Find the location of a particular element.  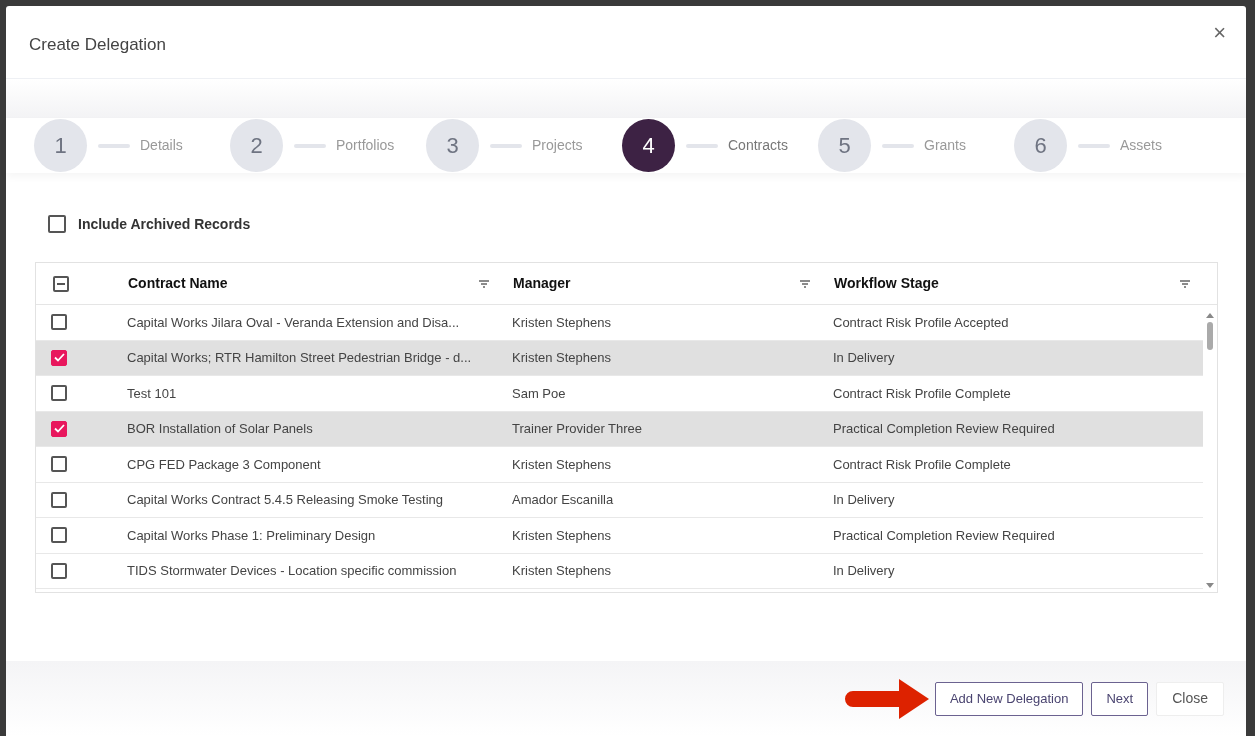

close-button: Close is located at coordinates (1190, 698).